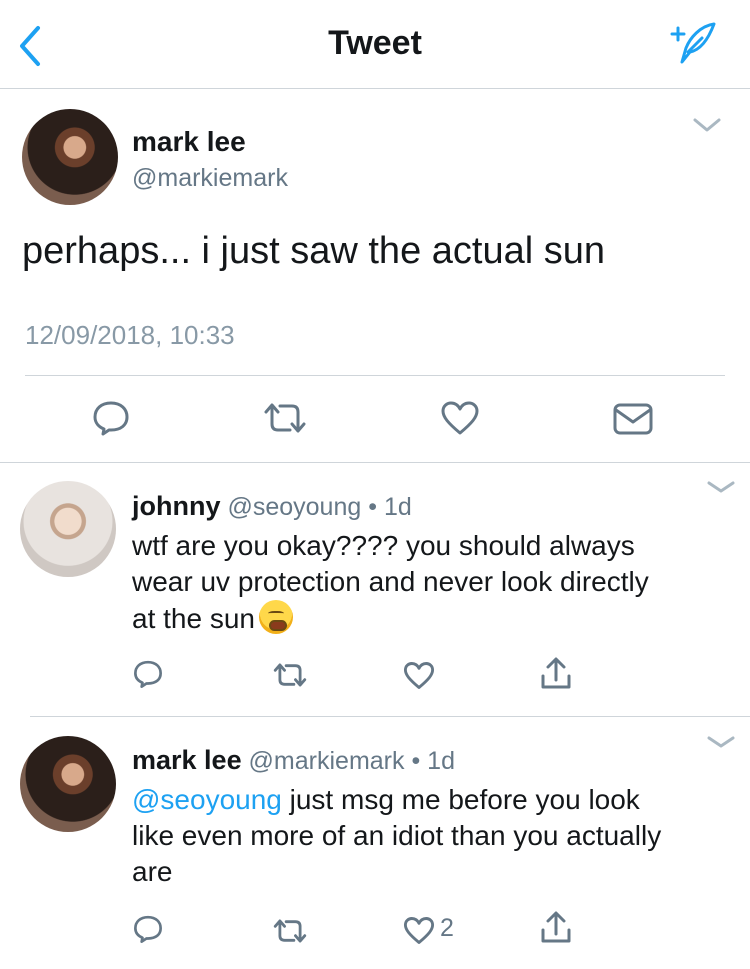 This screenshot has height=969, width=750. Describe the element at coordinates (383, 545) in the screenshot. I see `reply-text-line: wtf are you okay???? you should always` at that location.